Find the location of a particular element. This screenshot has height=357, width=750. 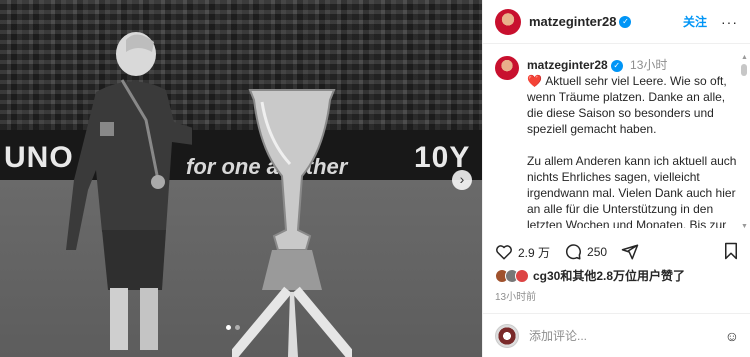

share-action is located at coordinates (632, 252).